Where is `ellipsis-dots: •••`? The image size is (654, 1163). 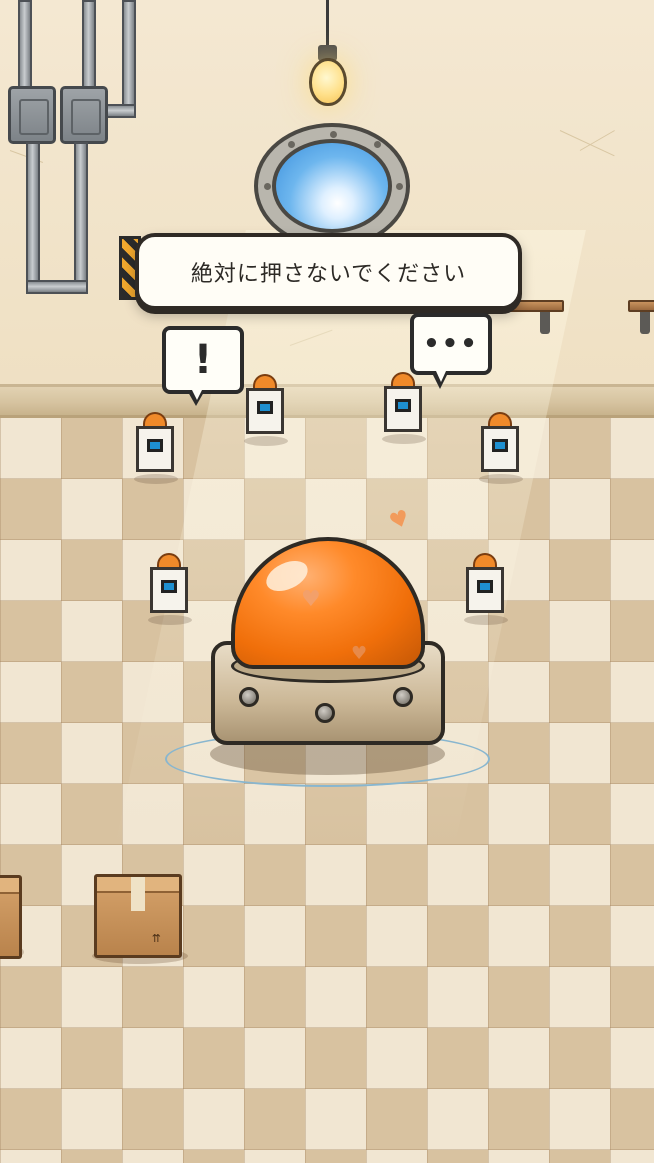
ellipsis-dots: ••• is located at coordinates (451, 344).